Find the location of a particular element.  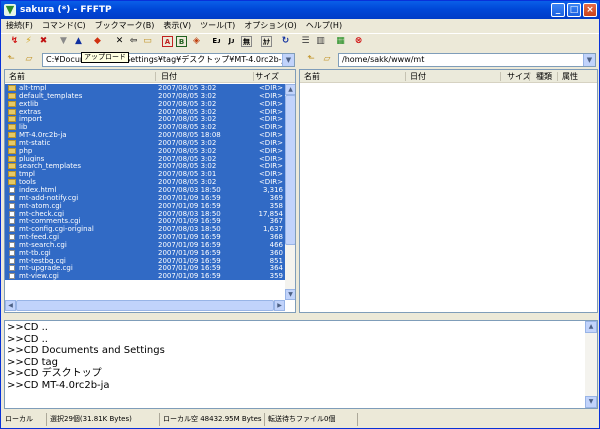

table-row: index.html 2007/08/03 18:50 3,316 is located at coordinates (145, 189).